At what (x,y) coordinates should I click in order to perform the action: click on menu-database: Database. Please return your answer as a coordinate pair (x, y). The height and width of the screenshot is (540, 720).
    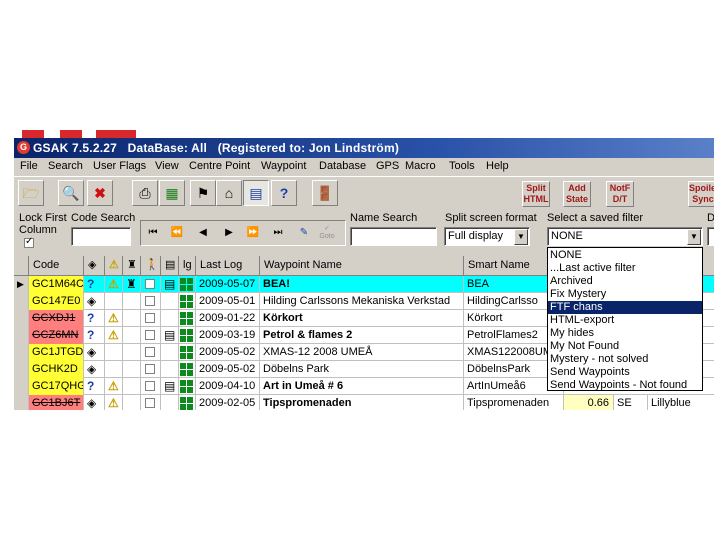
    Looking at the image, I should click on (342, 166).